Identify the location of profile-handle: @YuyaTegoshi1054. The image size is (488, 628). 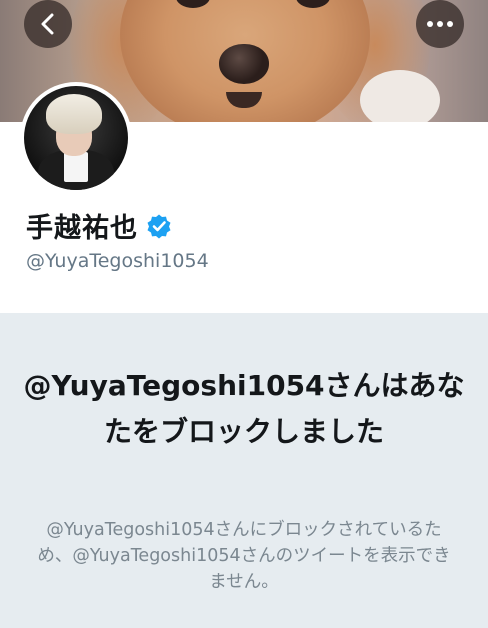
(117, 261).